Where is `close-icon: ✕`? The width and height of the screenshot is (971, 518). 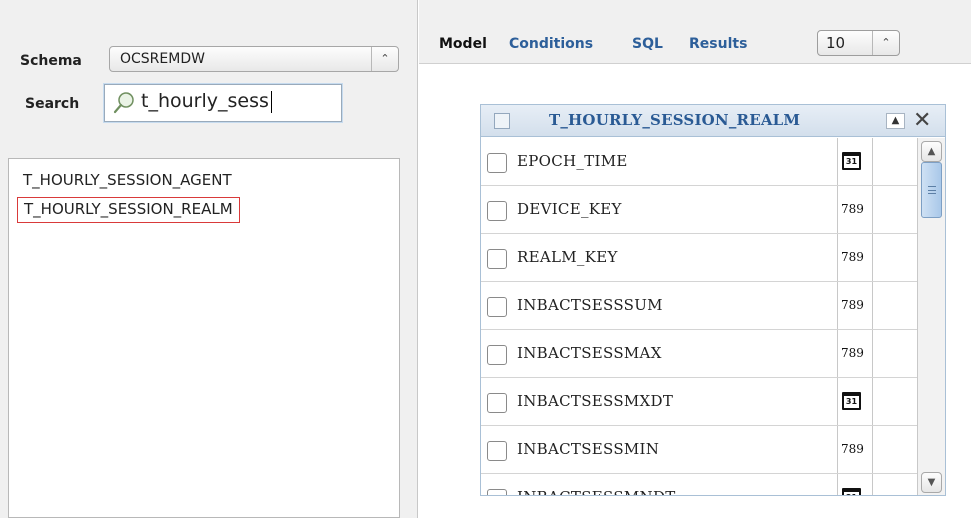 close-icon: ✕ is located at coordinates (922, 120).